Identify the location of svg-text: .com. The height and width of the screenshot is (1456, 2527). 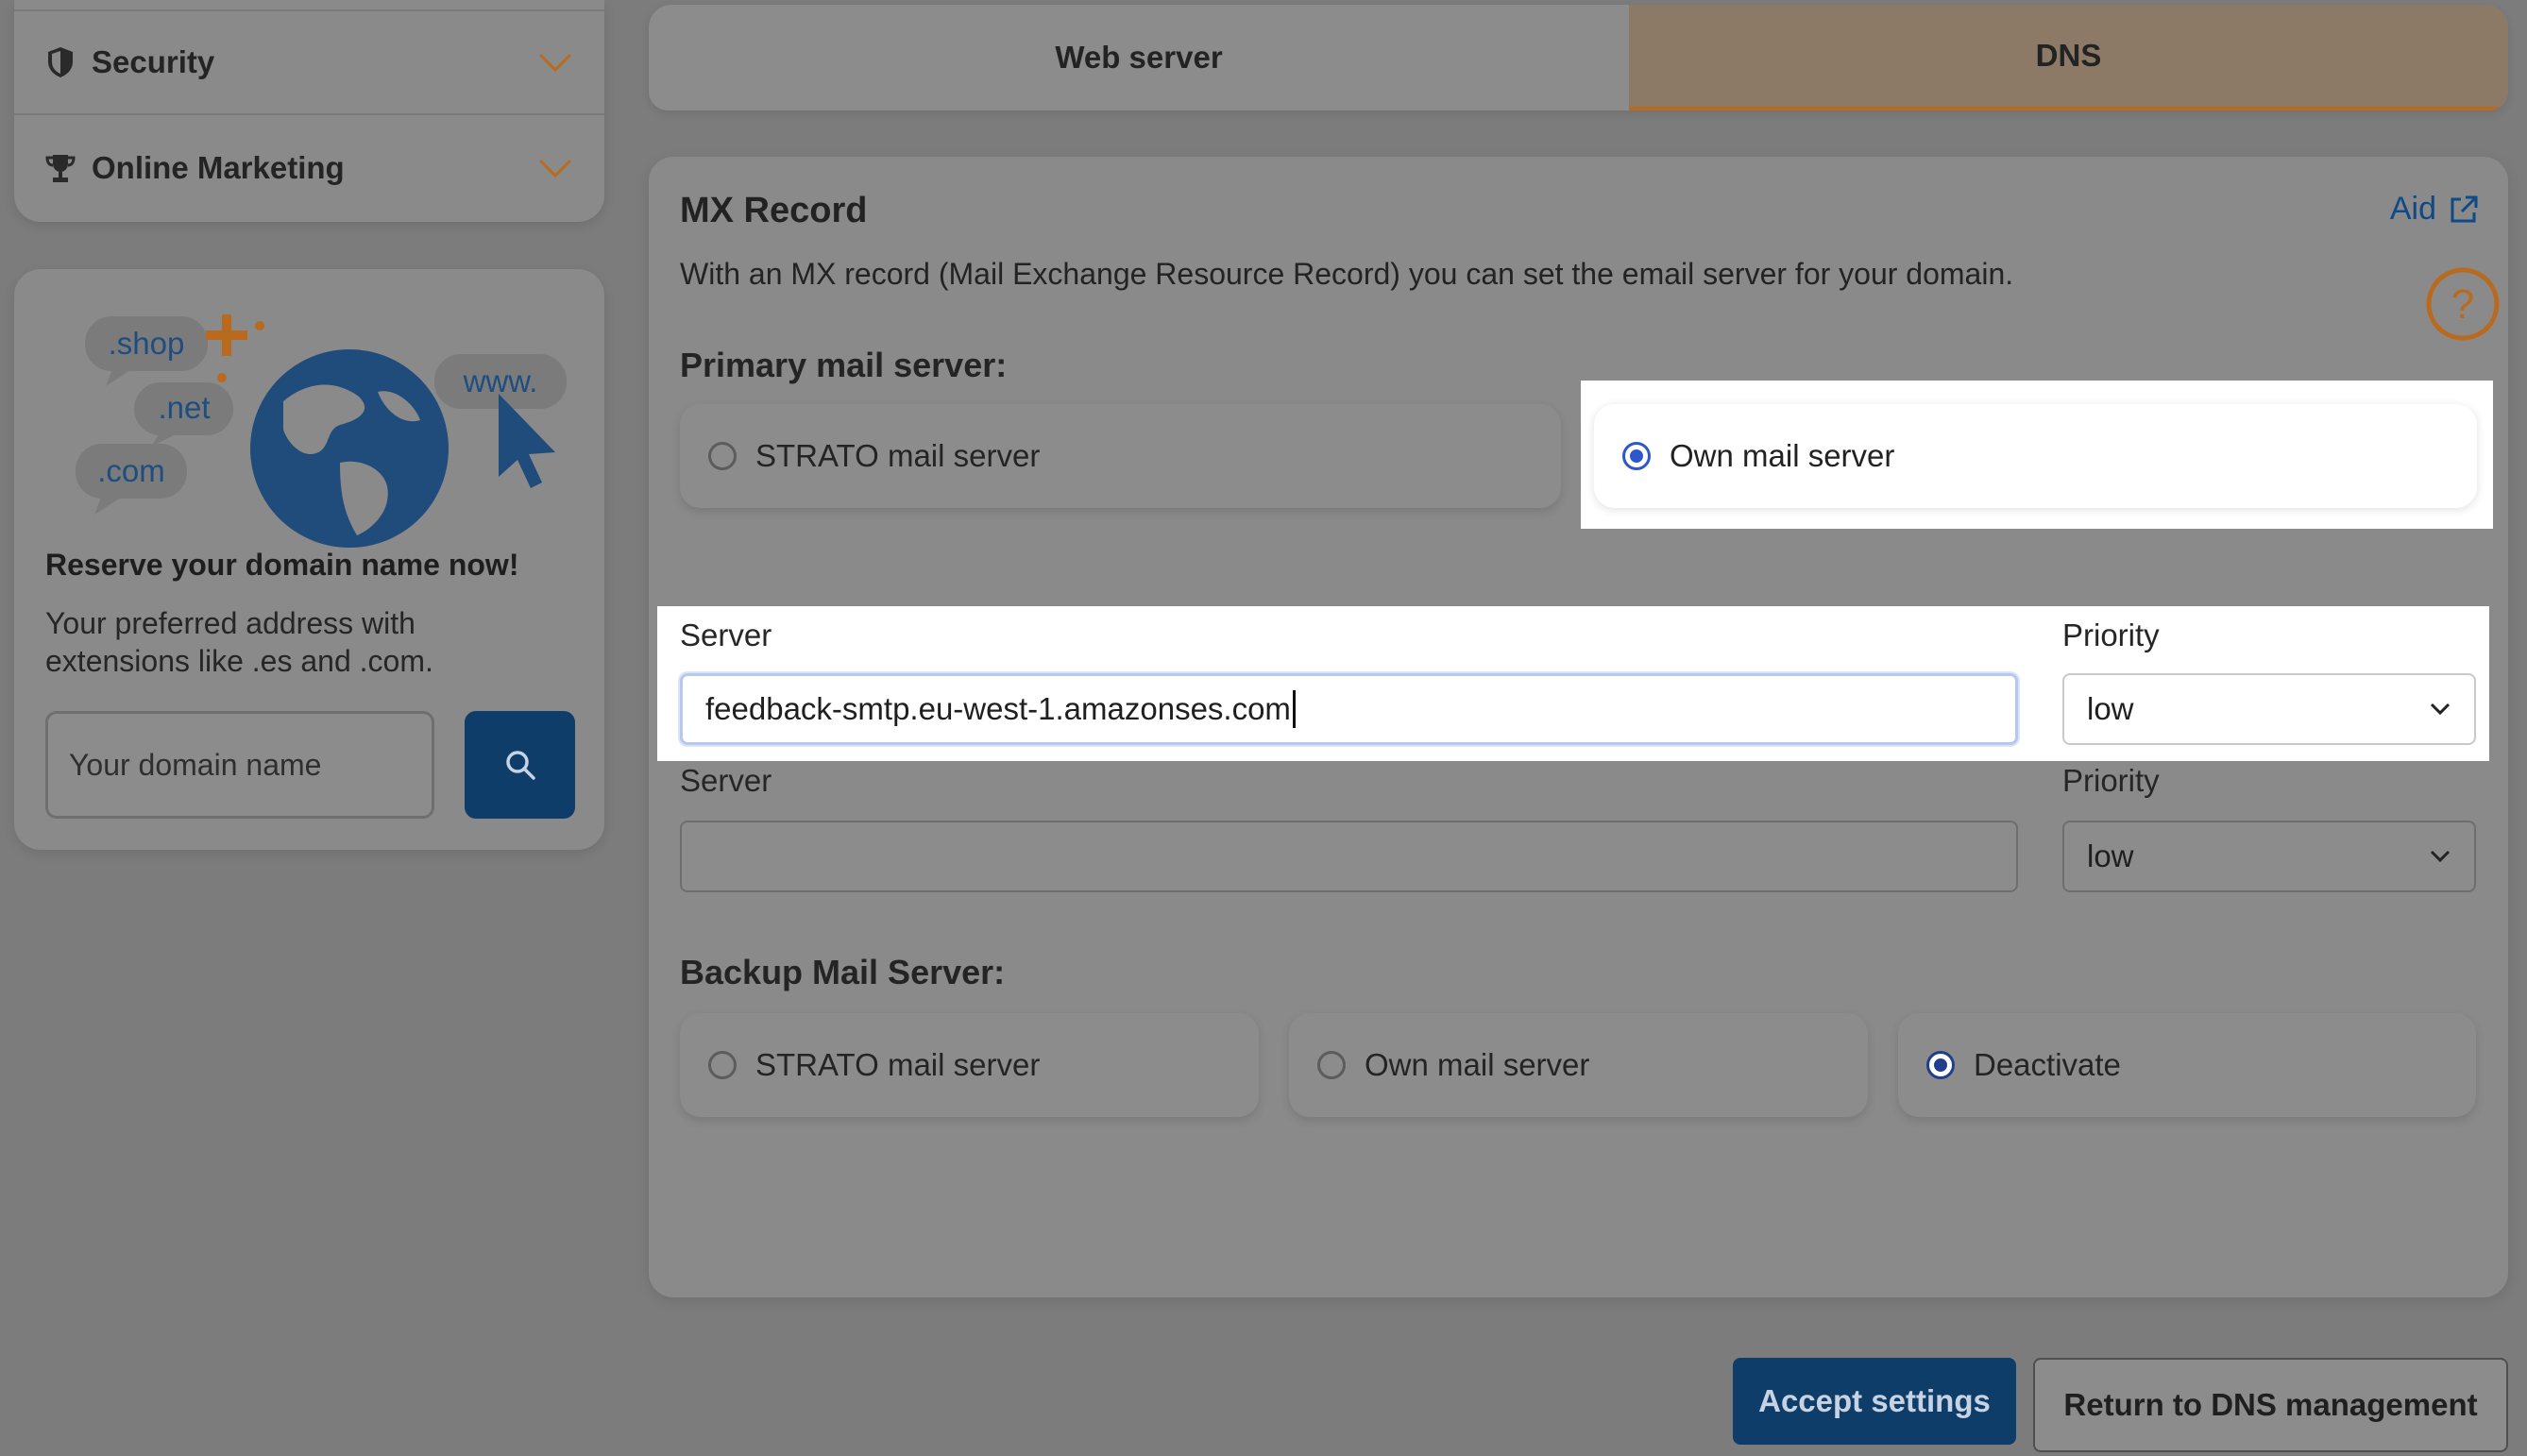
(131, 470).